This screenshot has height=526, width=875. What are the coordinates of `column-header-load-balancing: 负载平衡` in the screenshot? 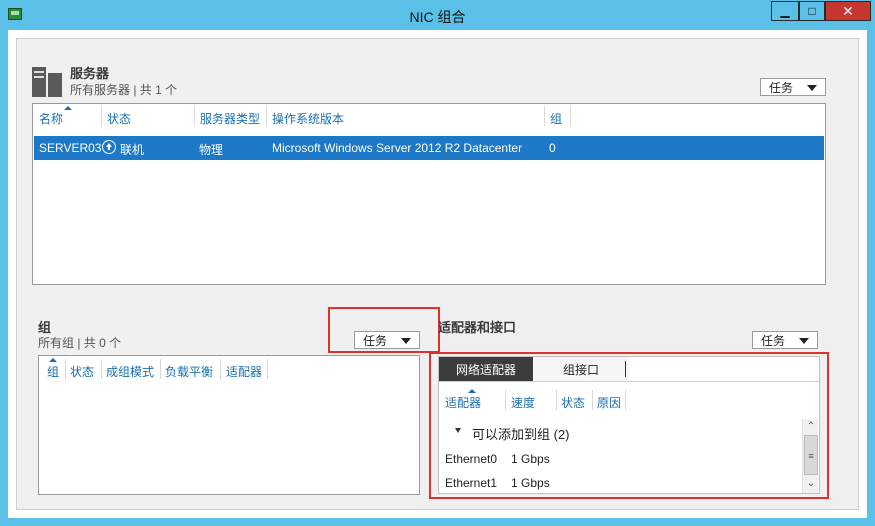 It's located at (189, 371).